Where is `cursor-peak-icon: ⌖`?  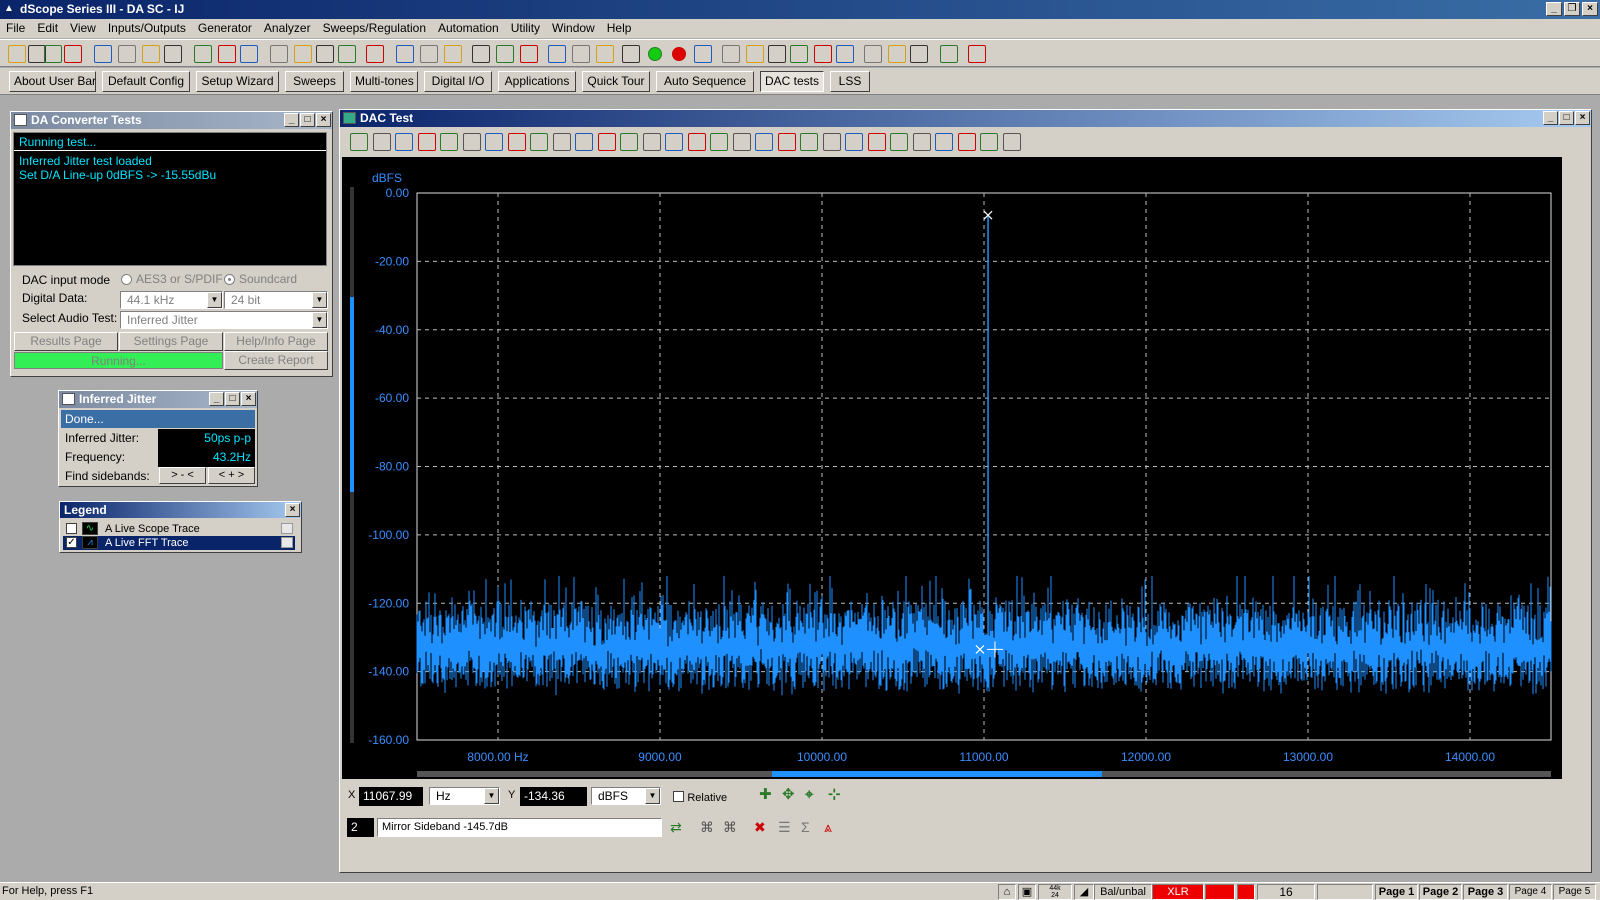 cursor-peak-icon: ⌖ is located at coordinates (814, 796).